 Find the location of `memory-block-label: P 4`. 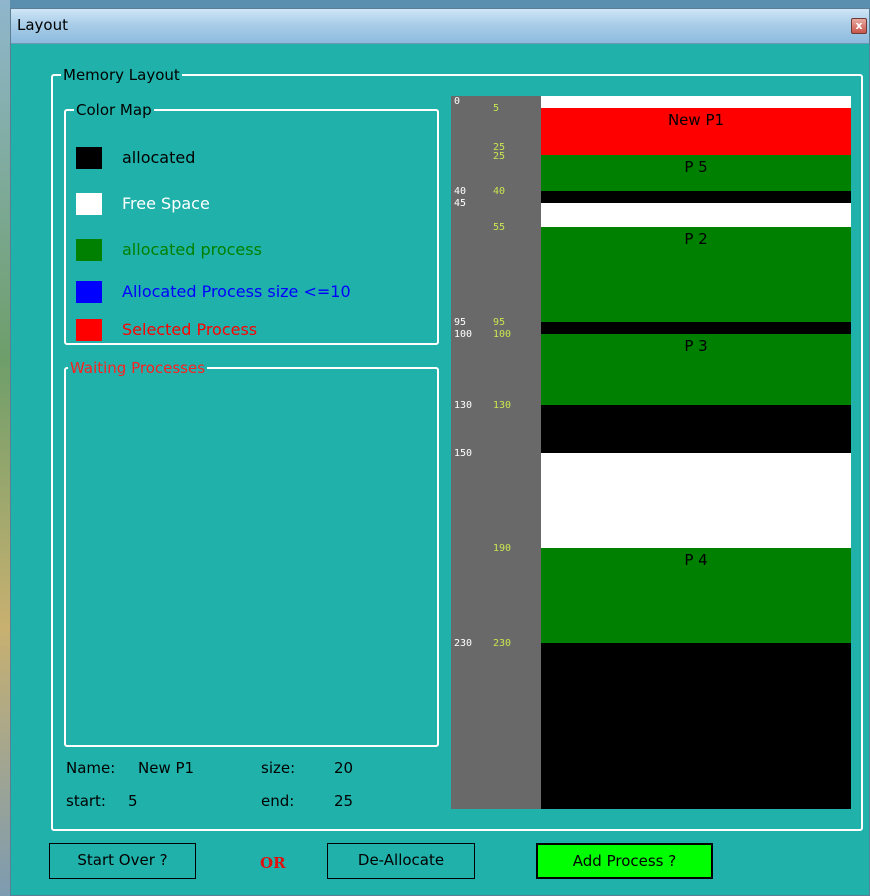

memory-block-label: P 4 is located at coordinates (696, 559).